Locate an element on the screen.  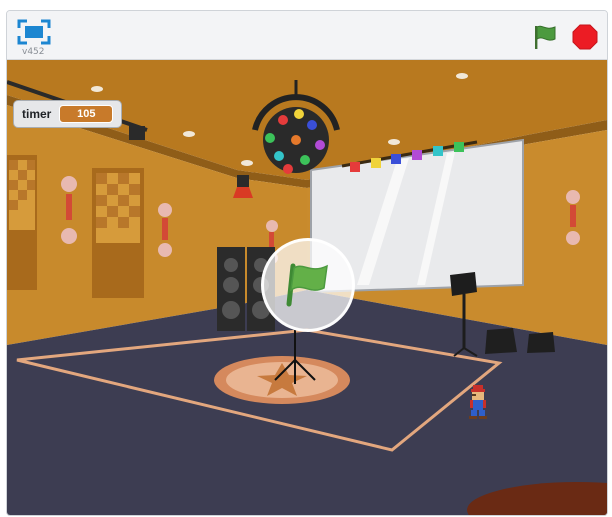
green-flag-button is located at coordinates (545, 37).